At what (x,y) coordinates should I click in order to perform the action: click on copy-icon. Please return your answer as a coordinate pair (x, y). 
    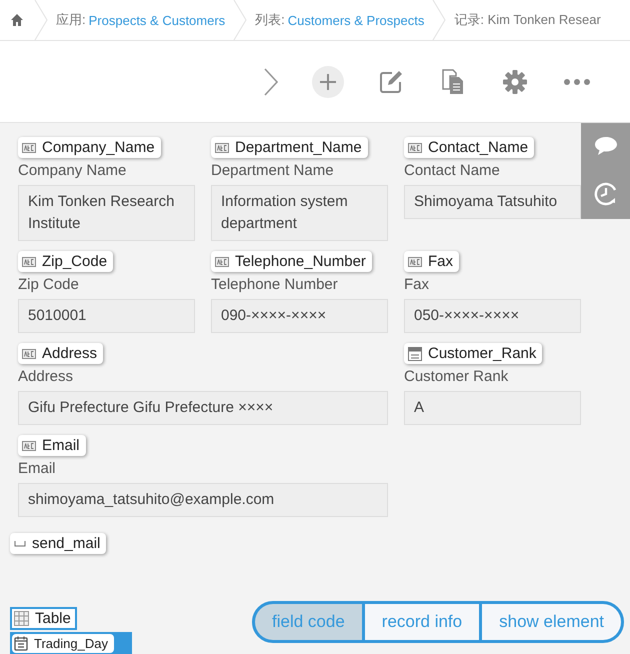
    Looking at the image, I should click on (453, 81).